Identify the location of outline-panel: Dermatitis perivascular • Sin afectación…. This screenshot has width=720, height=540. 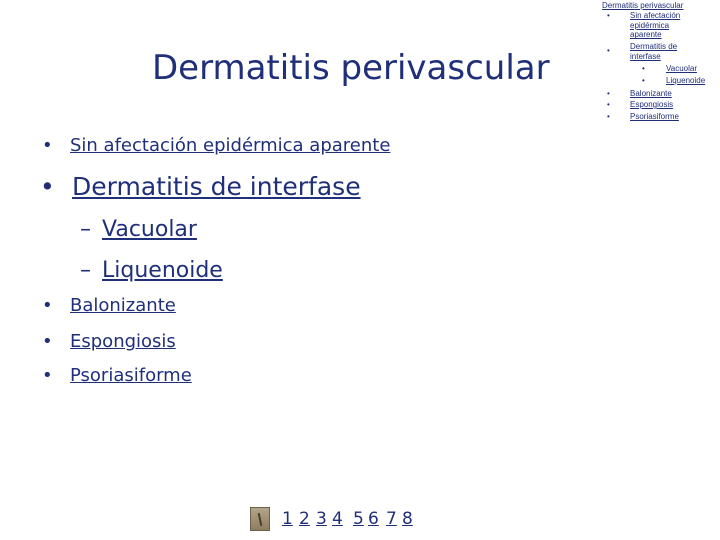
(660, 65).